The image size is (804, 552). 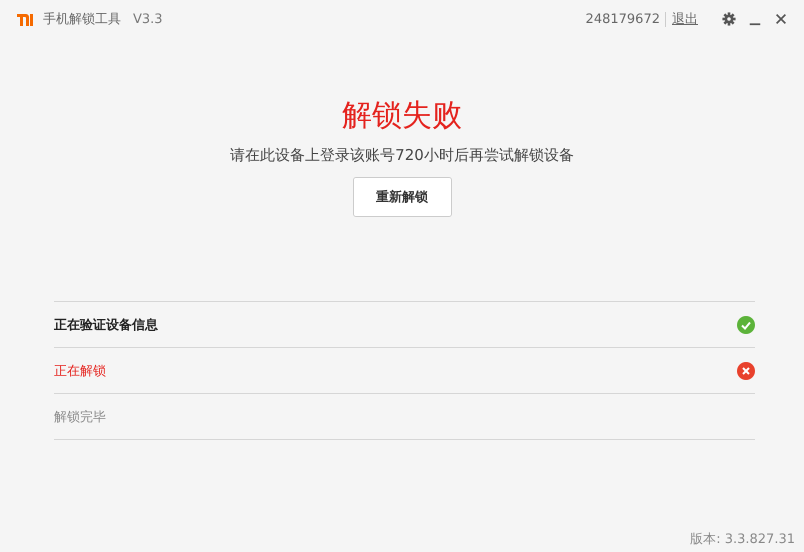 I want to click on step-label: 正在验证设备信息, so click(x=106, y=325).